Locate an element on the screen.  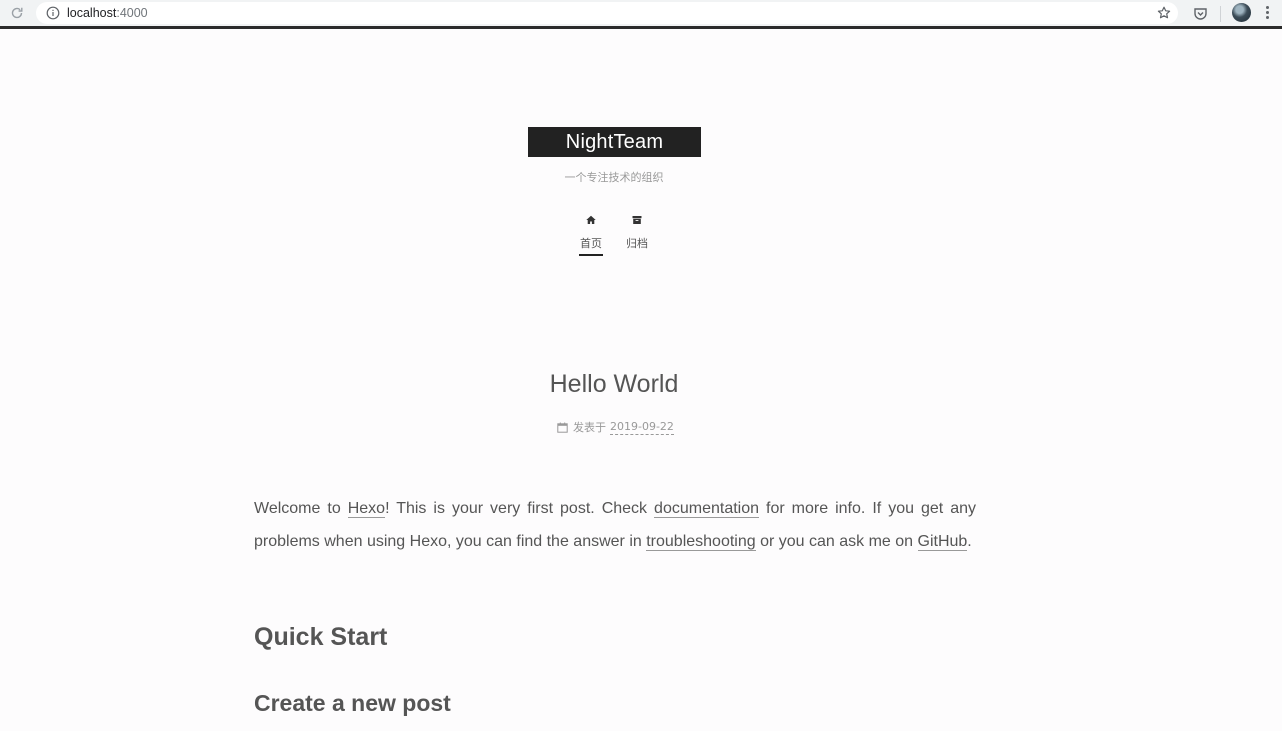
heading-create-post: Create a new post is located at coordinates (352, 703).